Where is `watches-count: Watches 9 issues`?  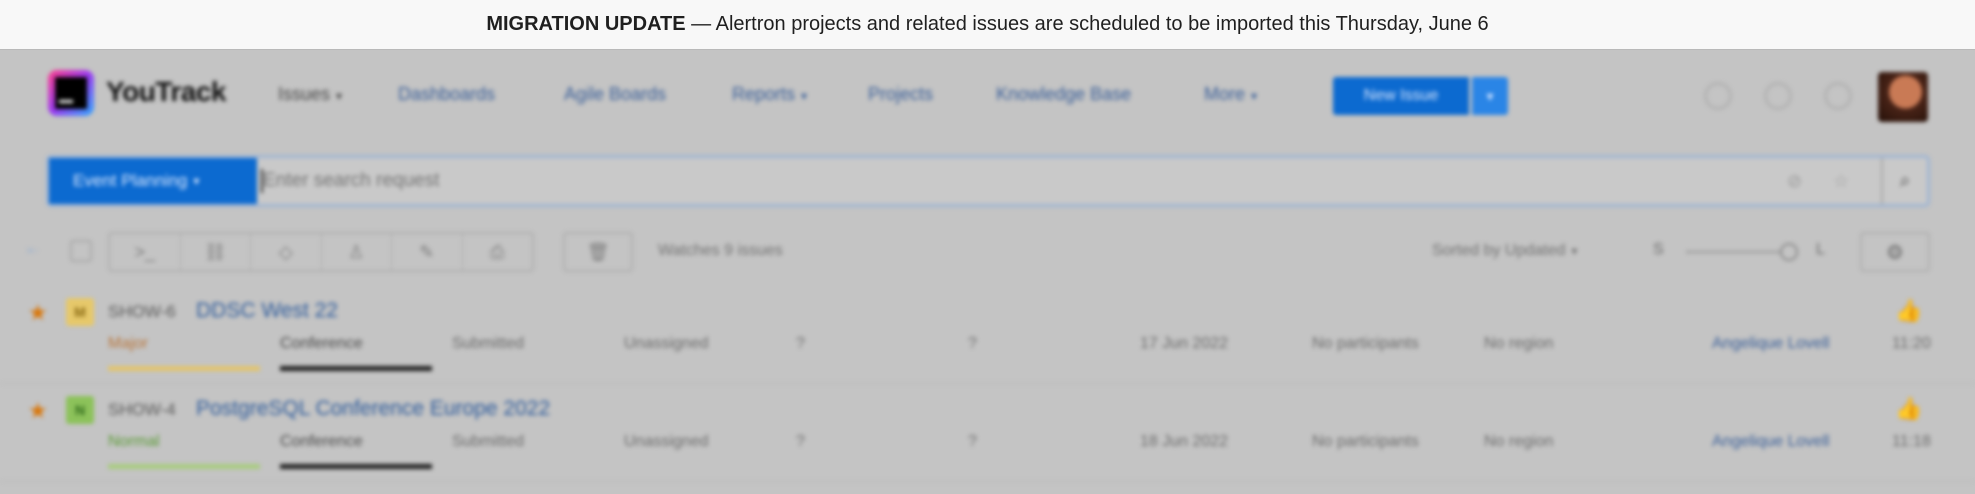 watches-count: Watches 9 issues is located at coordinates (720, 251).